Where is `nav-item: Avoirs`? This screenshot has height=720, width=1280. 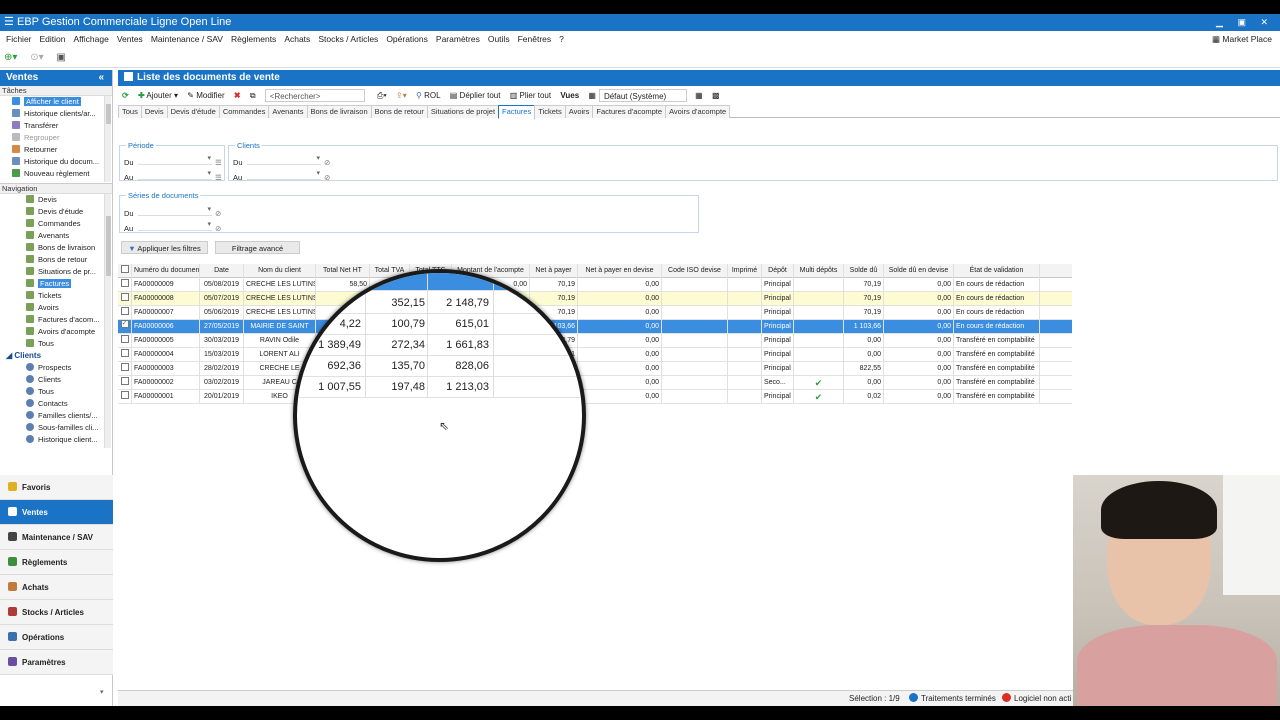 nav-item: Avoirs is located at coordinates (56, 308).